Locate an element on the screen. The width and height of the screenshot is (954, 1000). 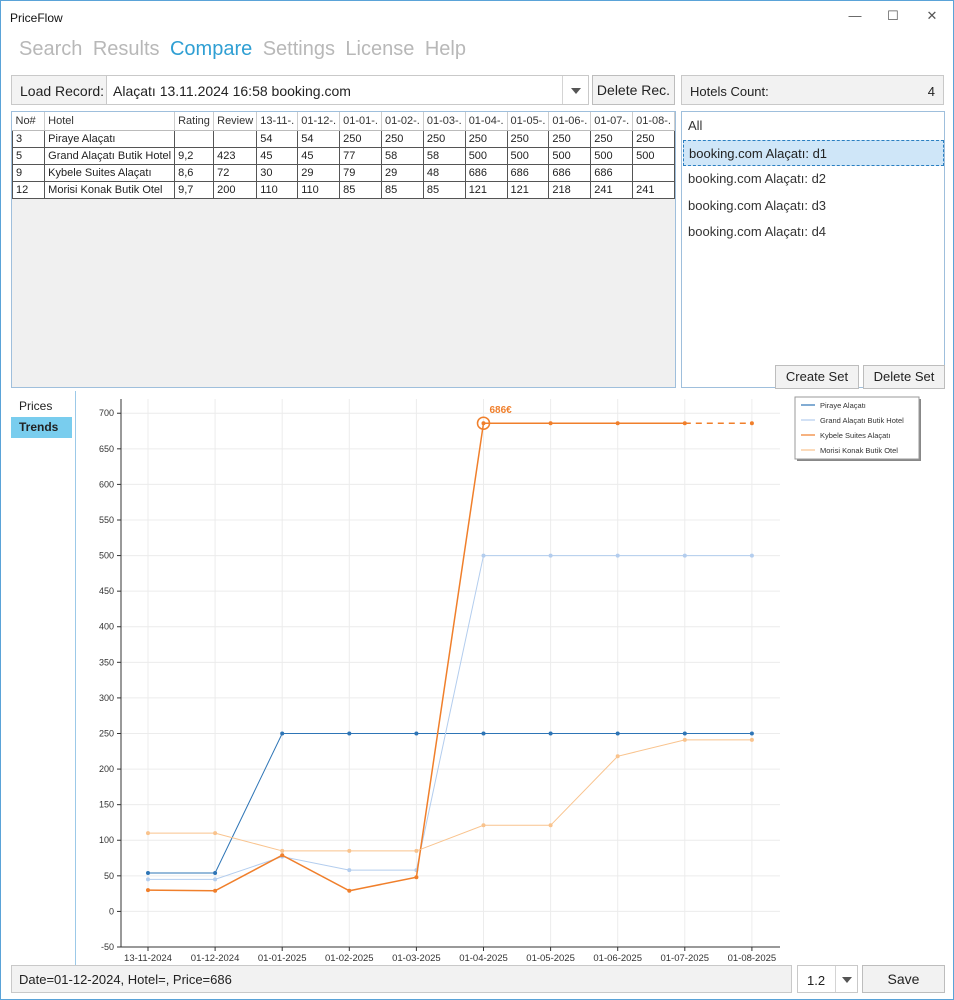
maximize-icon: ☐ is located at coordinates (893, 16).